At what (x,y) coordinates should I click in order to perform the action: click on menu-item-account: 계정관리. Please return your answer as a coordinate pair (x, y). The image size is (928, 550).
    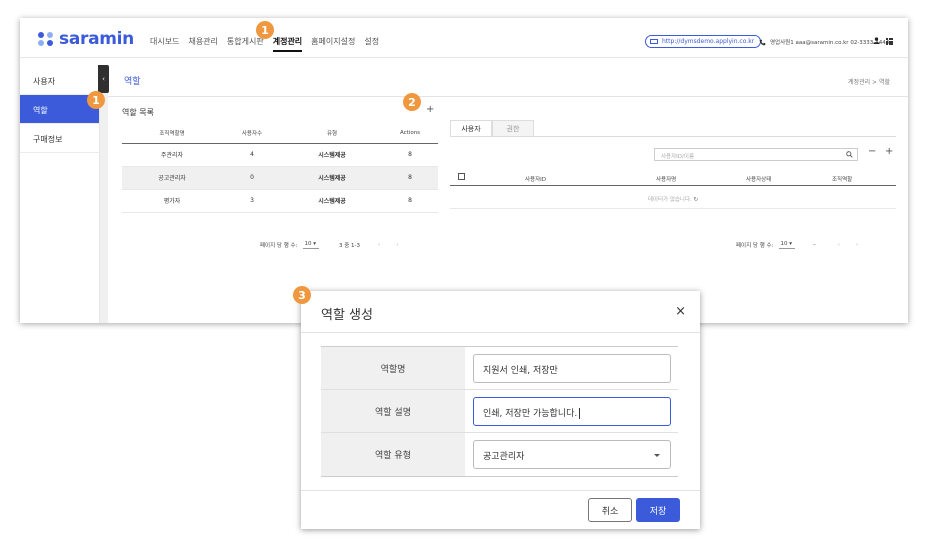
    Looking at the image, I should click on (287, 44).